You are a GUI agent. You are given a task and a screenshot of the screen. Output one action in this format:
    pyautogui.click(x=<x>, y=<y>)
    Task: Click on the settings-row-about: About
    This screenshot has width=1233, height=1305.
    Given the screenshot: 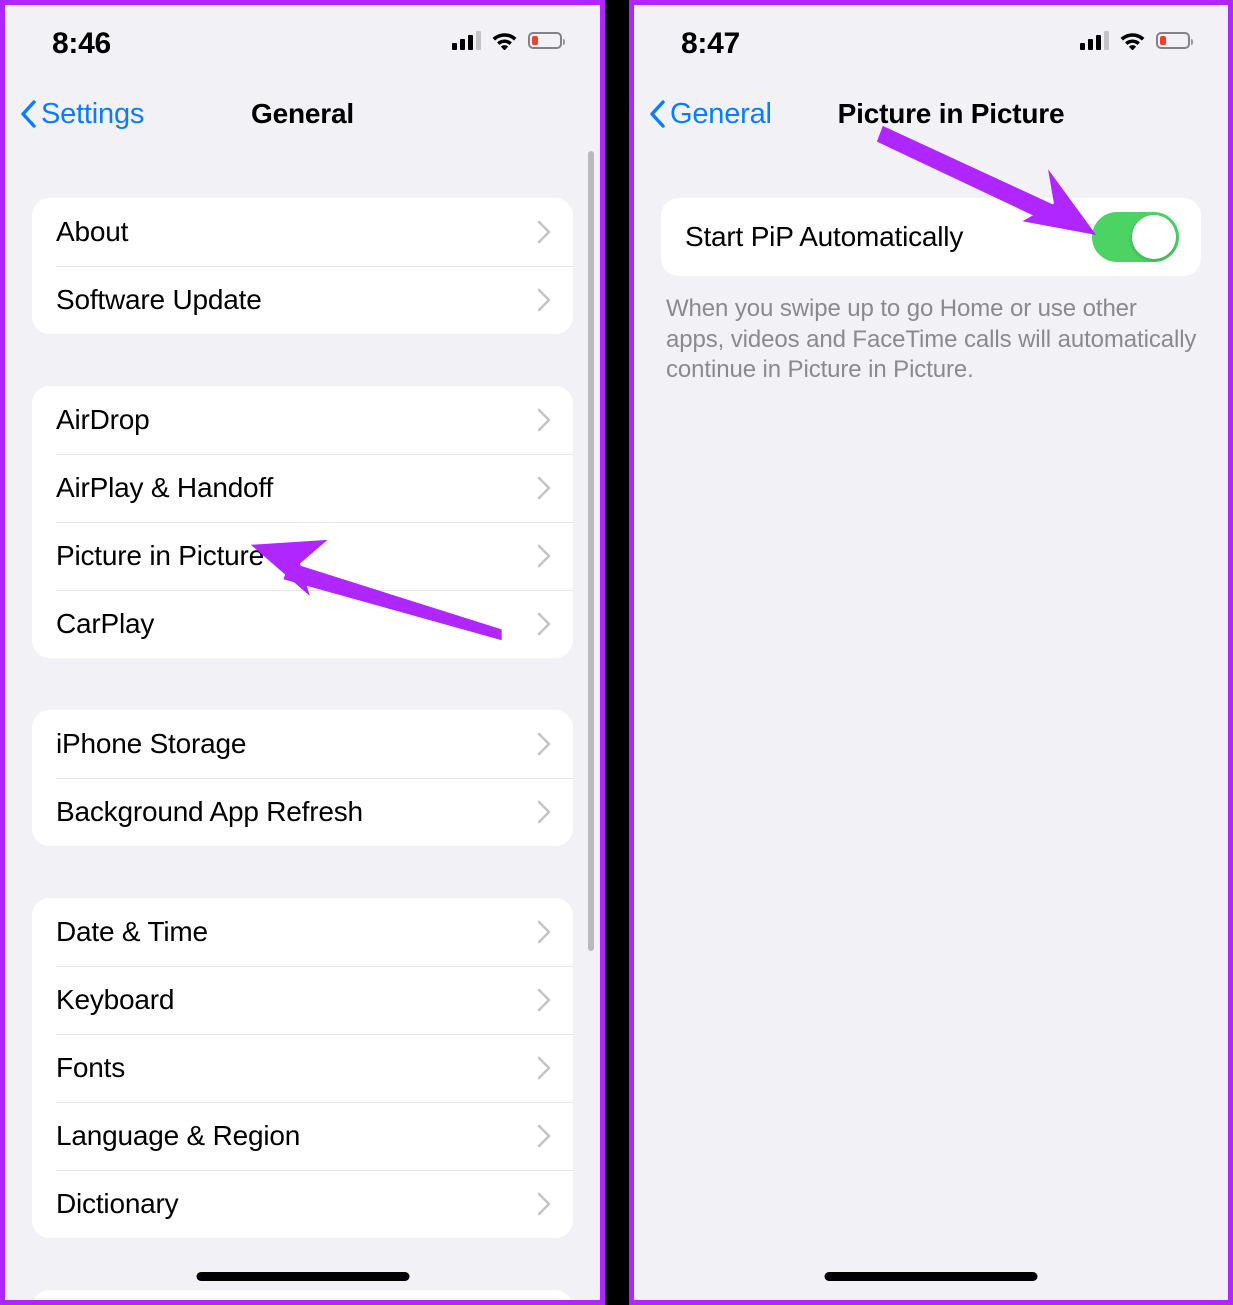 What is the action you would take?
    pyautogui.click(x=302, y=232)
    